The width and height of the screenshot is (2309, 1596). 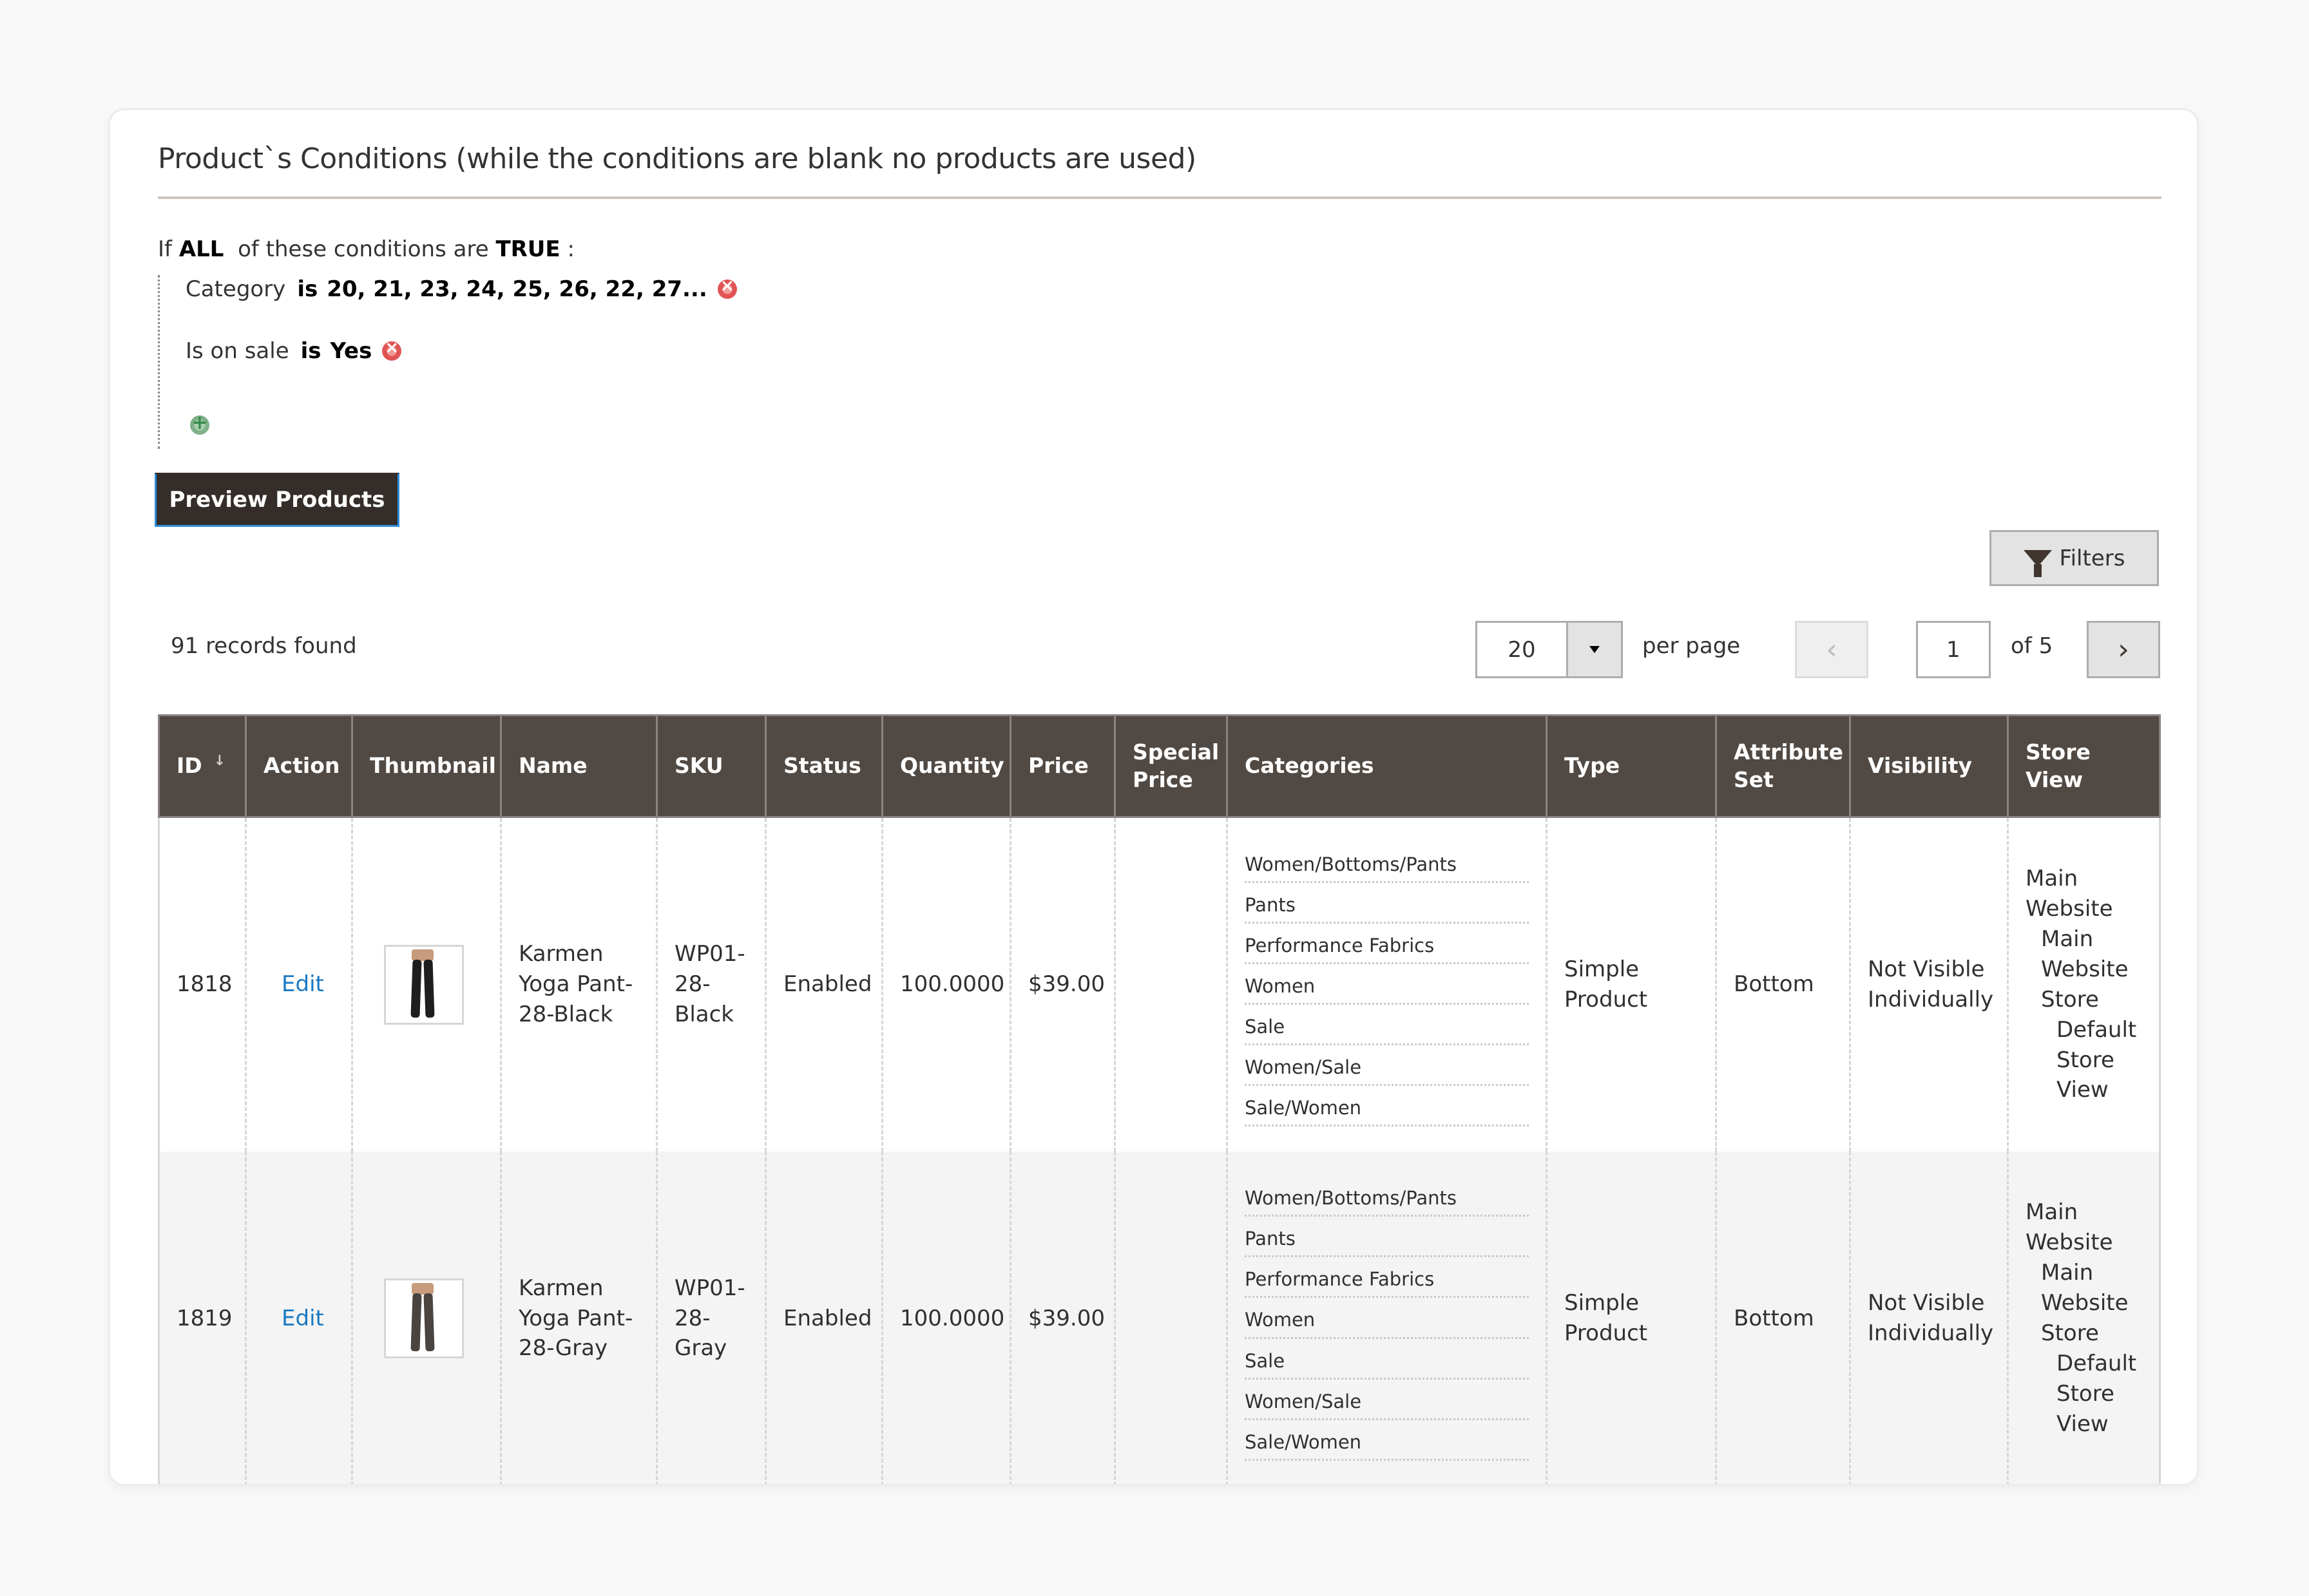 What do you see at coordinates (202, 766) in the screenshot?
I see `column-header-id: ID ↓` at bounding box center [202, 766].